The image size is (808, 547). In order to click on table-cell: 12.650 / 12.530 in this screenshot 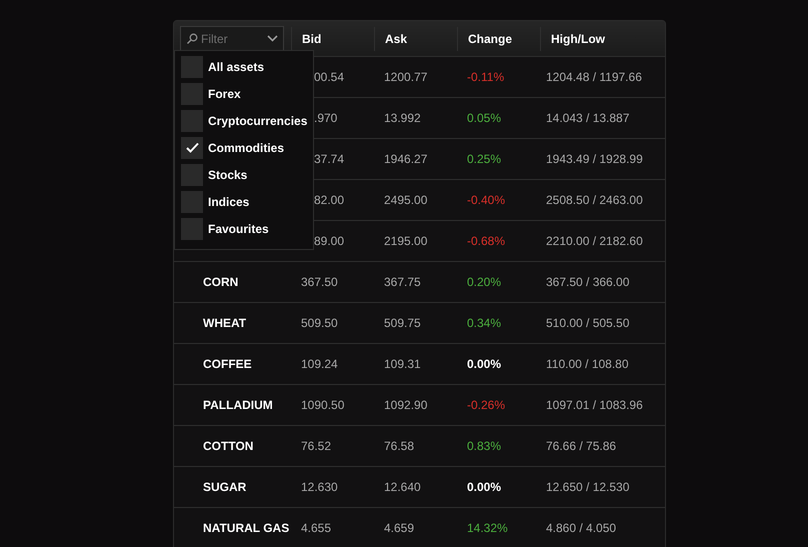, I will do `click(588, 487)`.